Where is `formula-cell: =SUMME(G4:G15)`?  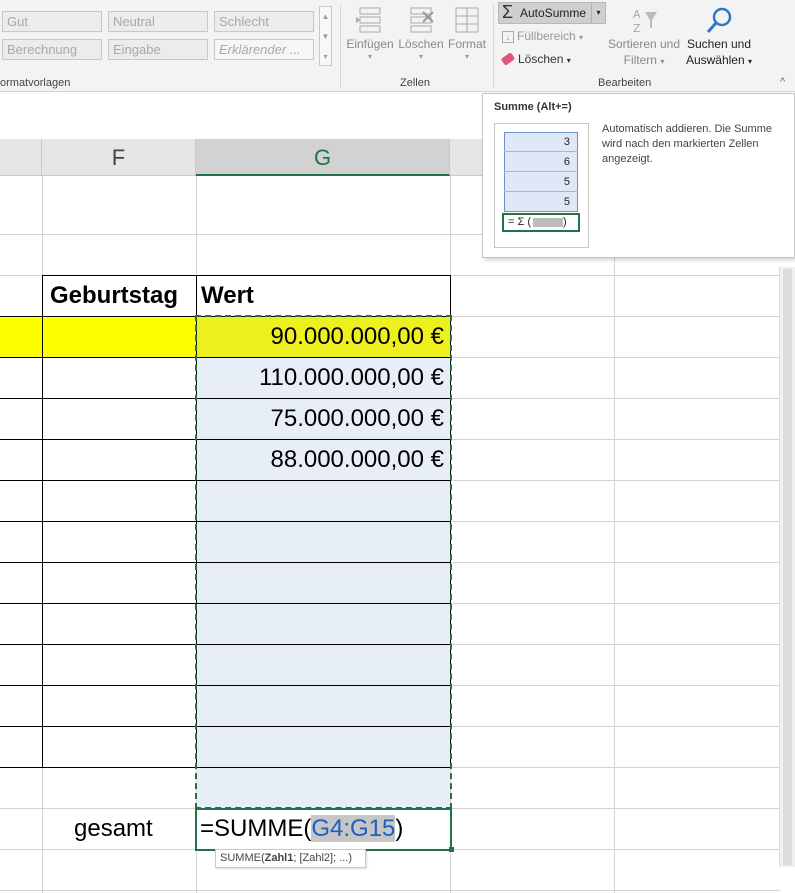
formula-cell: =SUMME(G4:G15) is located at coordinates (324, 830).